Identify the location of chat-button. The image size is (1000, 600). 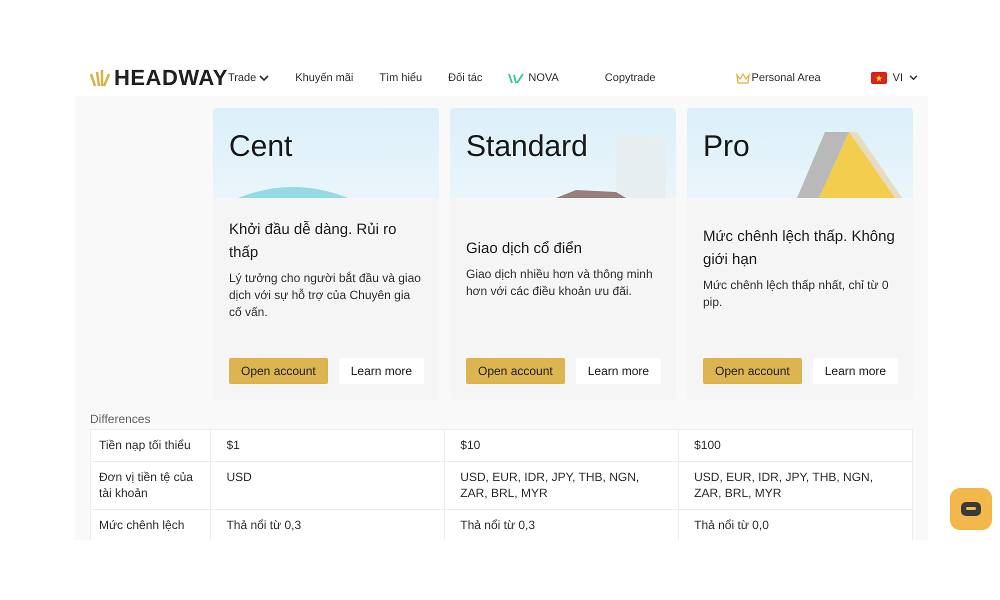
(971, 509).